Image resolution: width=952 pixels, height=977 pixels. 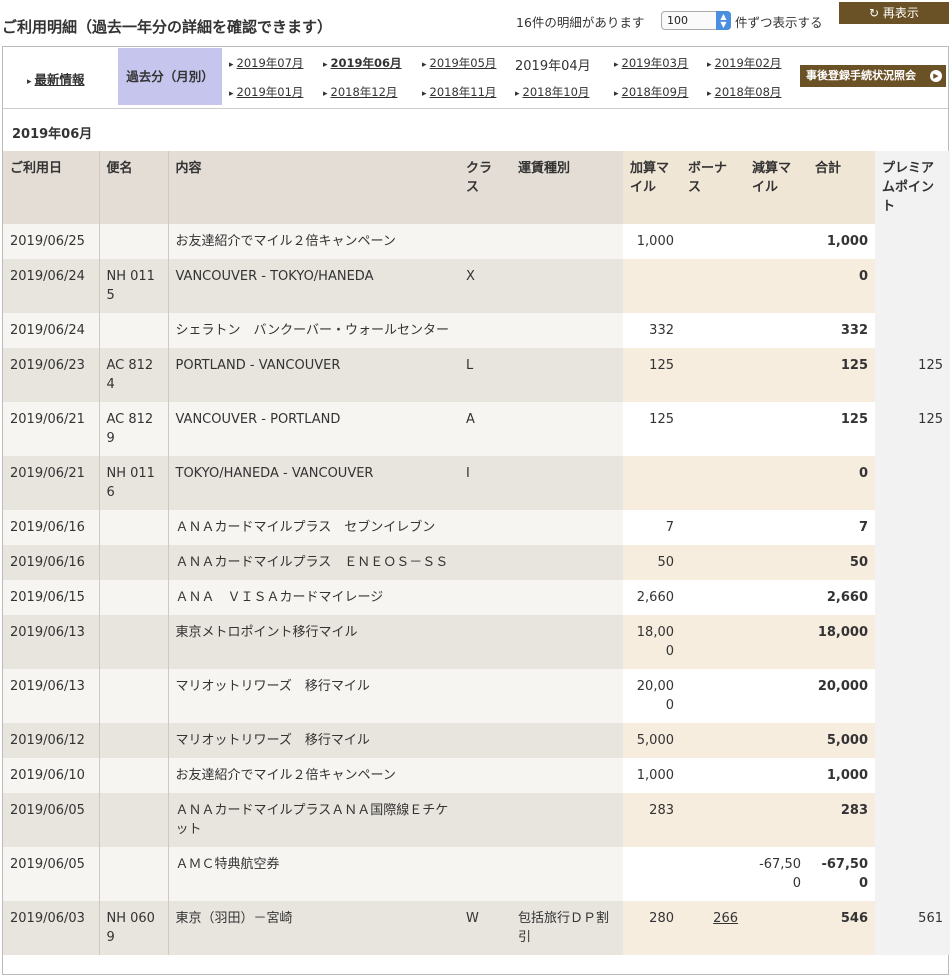 What do you see at coordinates (52, 134) in the screenshot?
I see `section-title: 2019年06月` at bounding box center [52, 134].